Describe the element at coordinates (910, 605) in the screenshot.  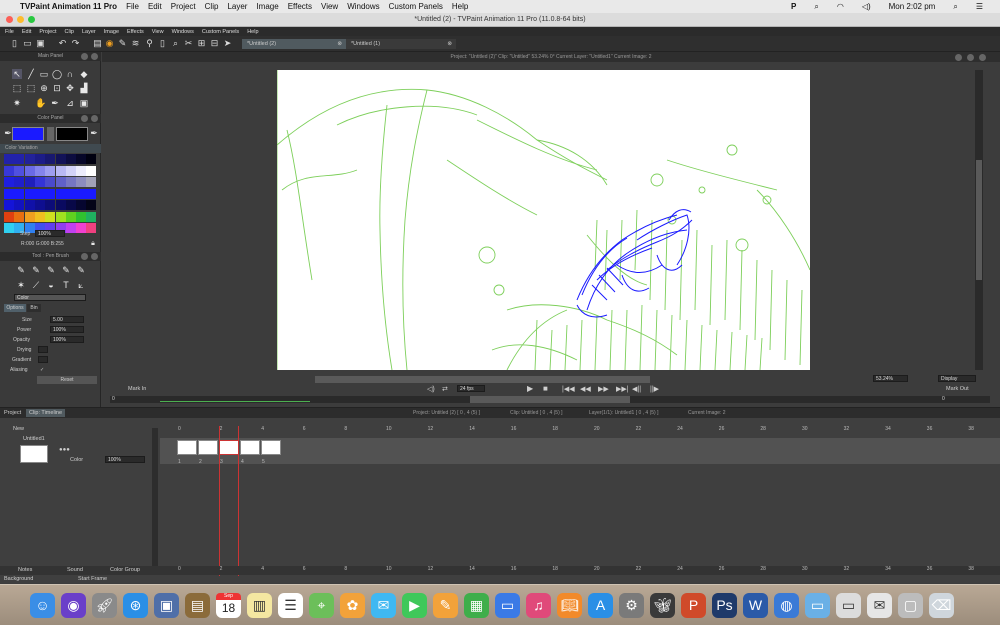
I see `screenshot-icon: ▢` at that location.